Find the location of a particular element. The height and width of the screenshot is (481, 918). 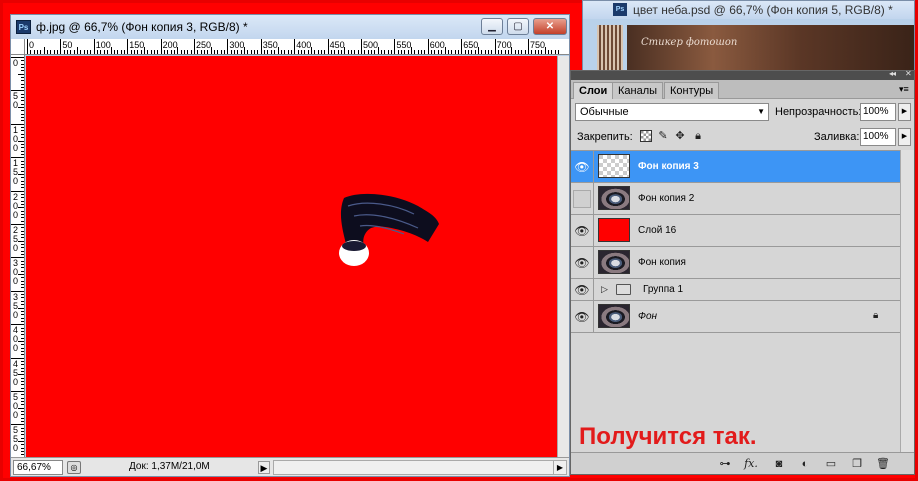

trash-icon: 🗑︎ is located at coordinates (883, 464).